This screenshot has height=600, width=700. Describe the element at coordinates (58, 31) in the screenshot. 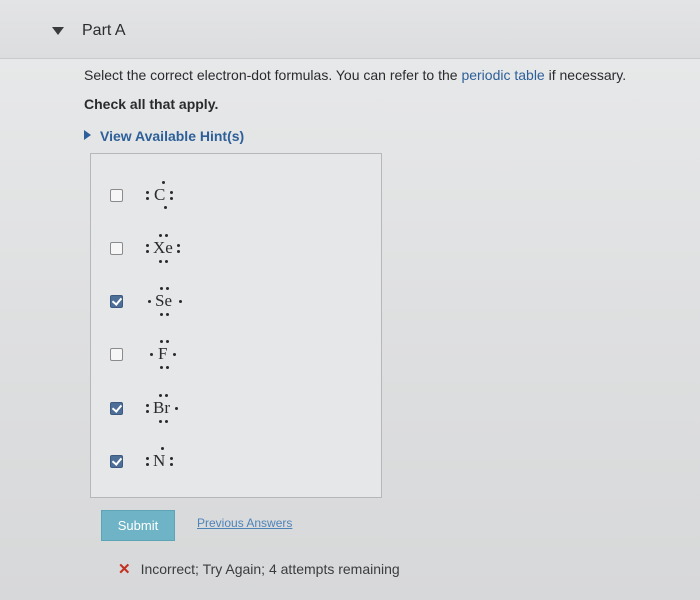

I see `caret-down-icon` at that location.